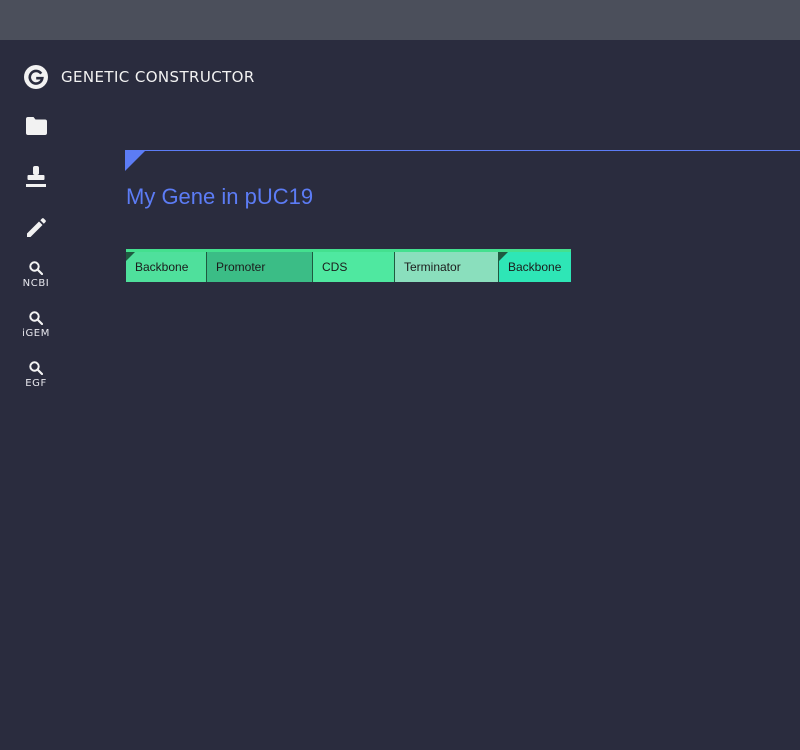 The width and height of the screenshot is (800, 750). I want to click on block-label: Terminator, so click(432, 267).